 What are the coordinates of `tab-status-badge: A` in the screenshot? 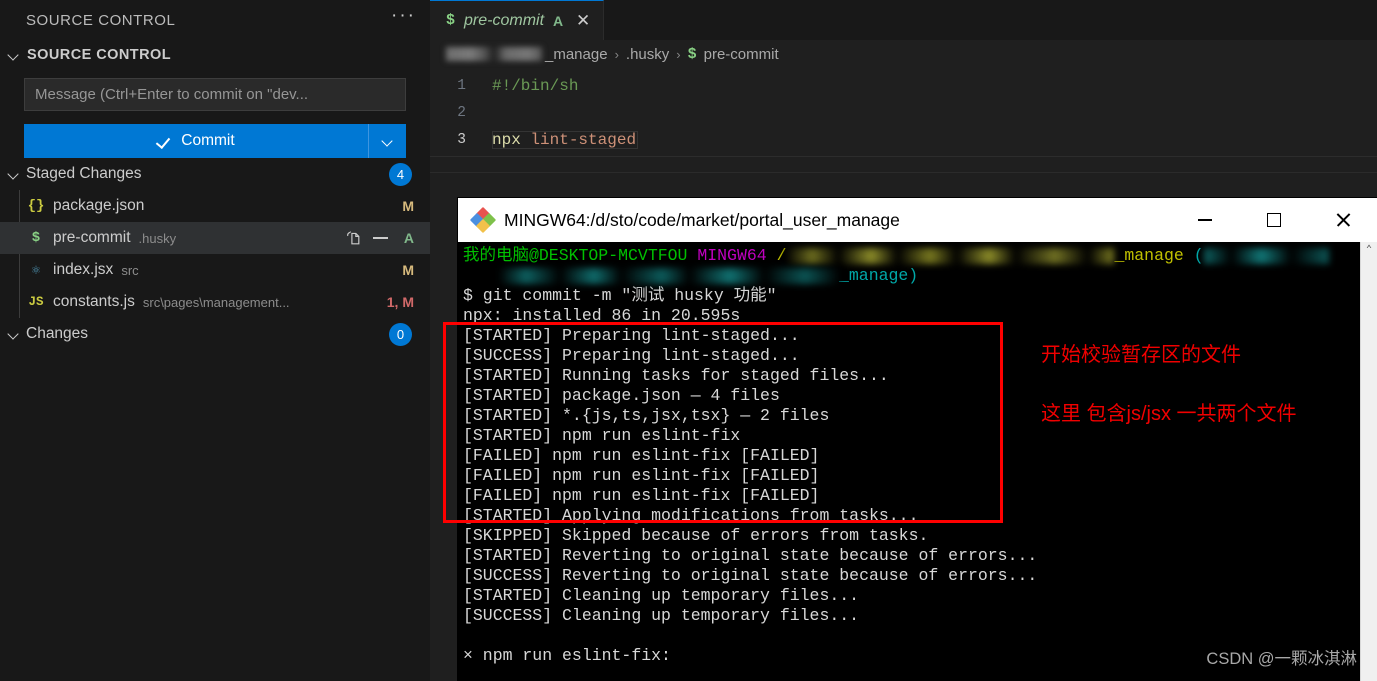 It's located at (558, 20).